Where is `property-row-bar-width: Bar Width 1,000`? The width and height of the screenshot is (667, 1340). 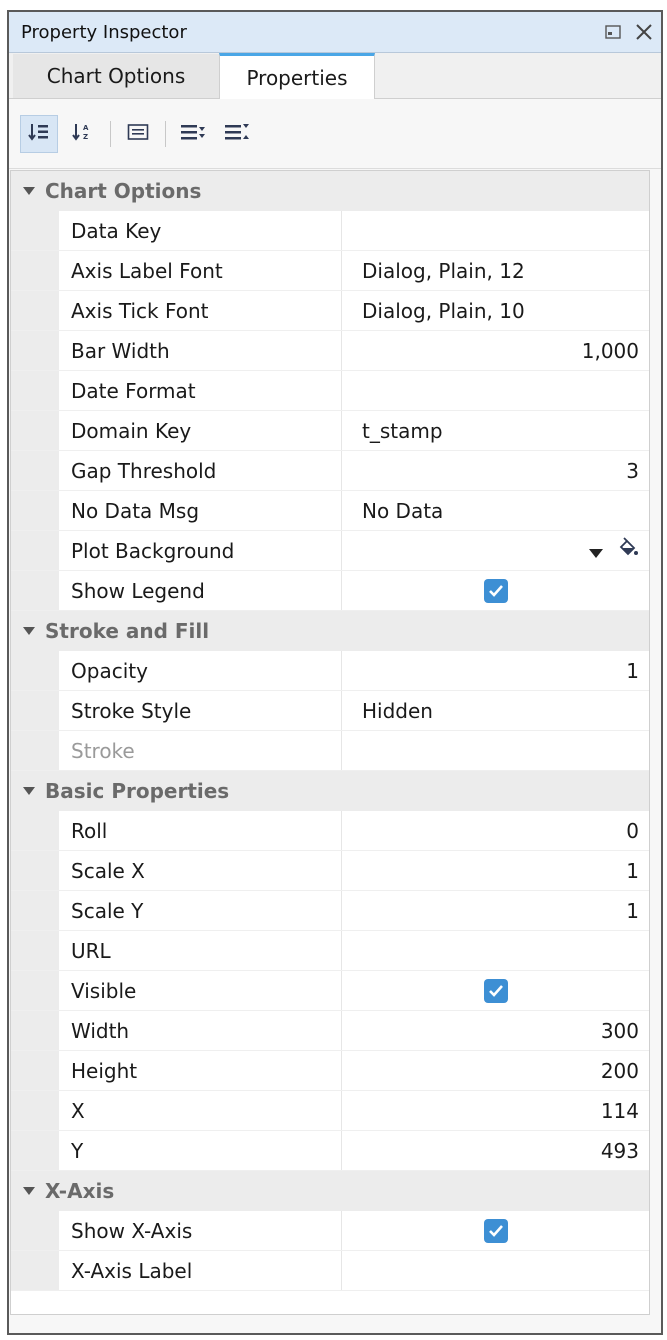
property-row-bar-width: Bar Width 1,000 is located at coordinates (330, 351).